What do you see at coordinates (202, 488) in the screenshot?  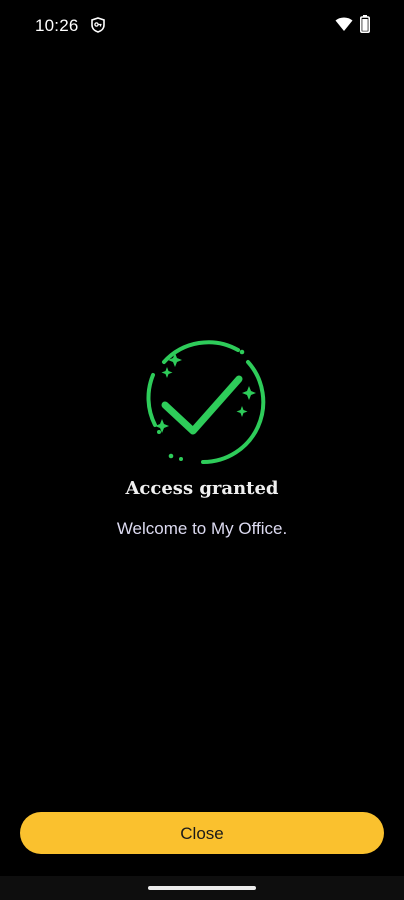 I see `access-granted-title: Access granted` at bounding box center [202, 488].